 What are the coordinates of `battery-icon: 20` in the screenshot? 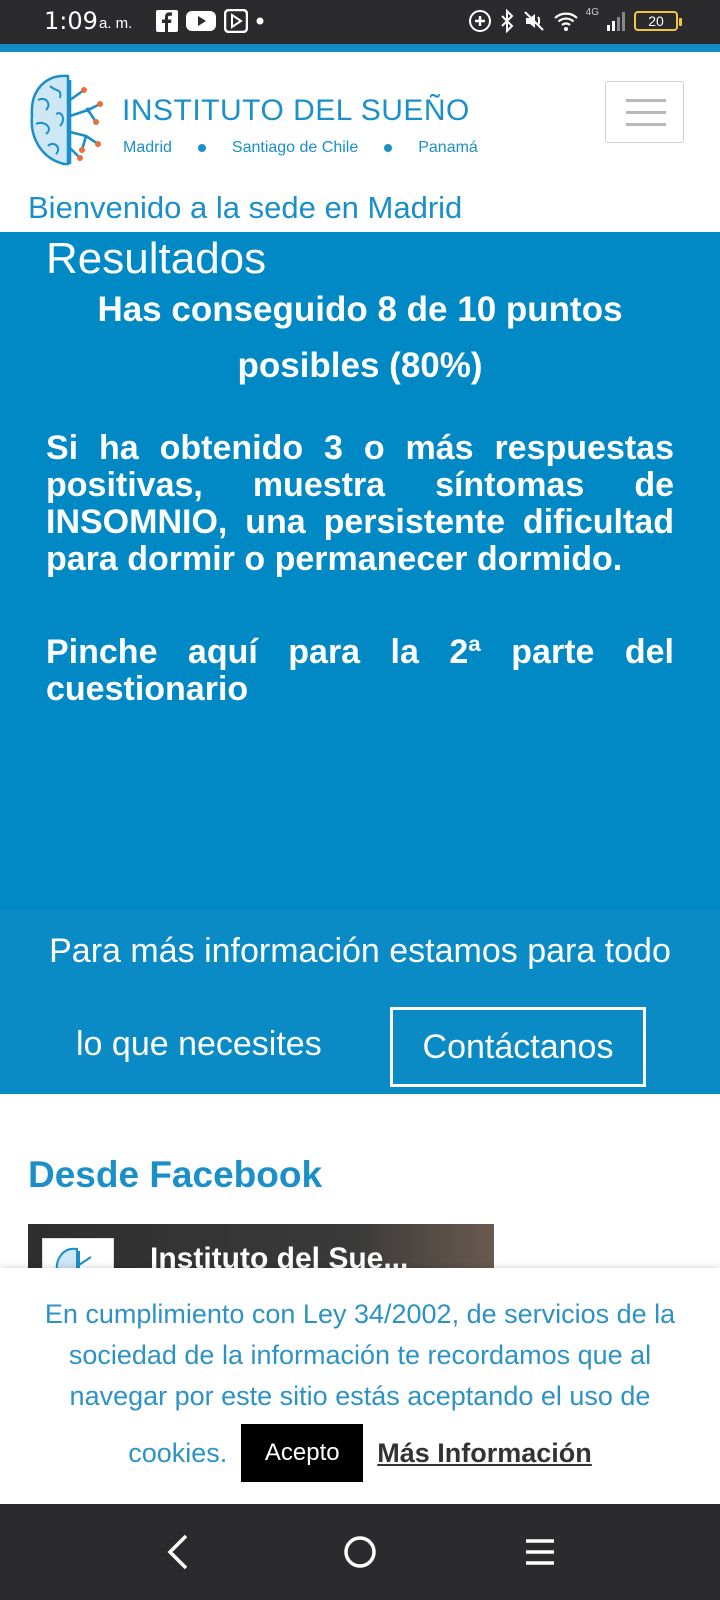 It's located at (658, 21).